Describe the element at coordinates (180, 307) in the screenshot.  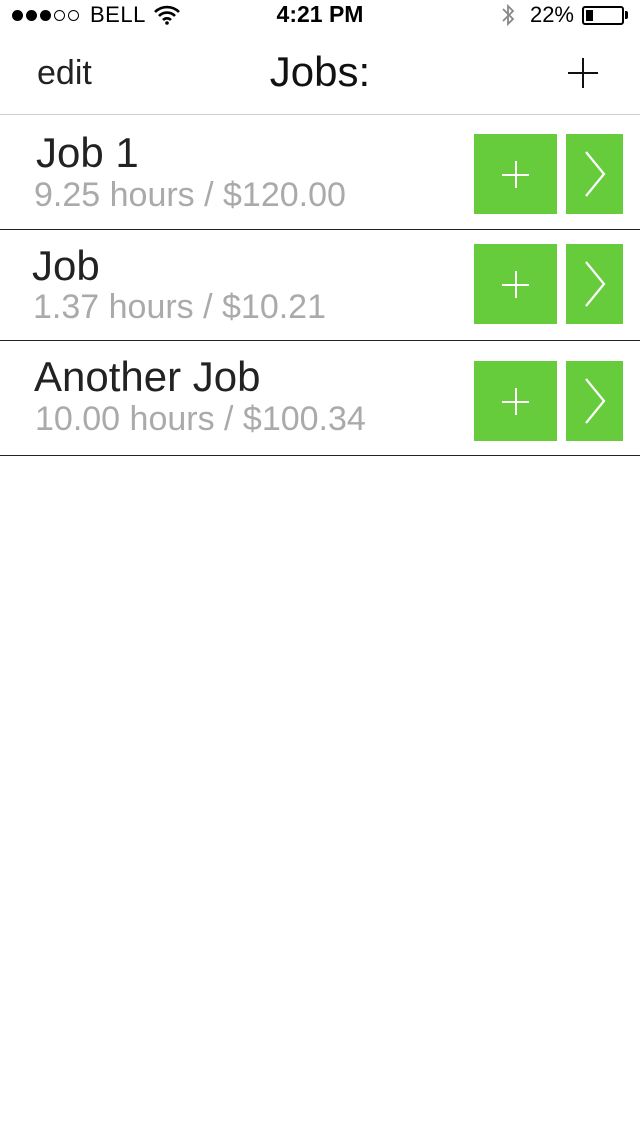
I see `job-summary: 1.37 hours / $10.21` at that location.